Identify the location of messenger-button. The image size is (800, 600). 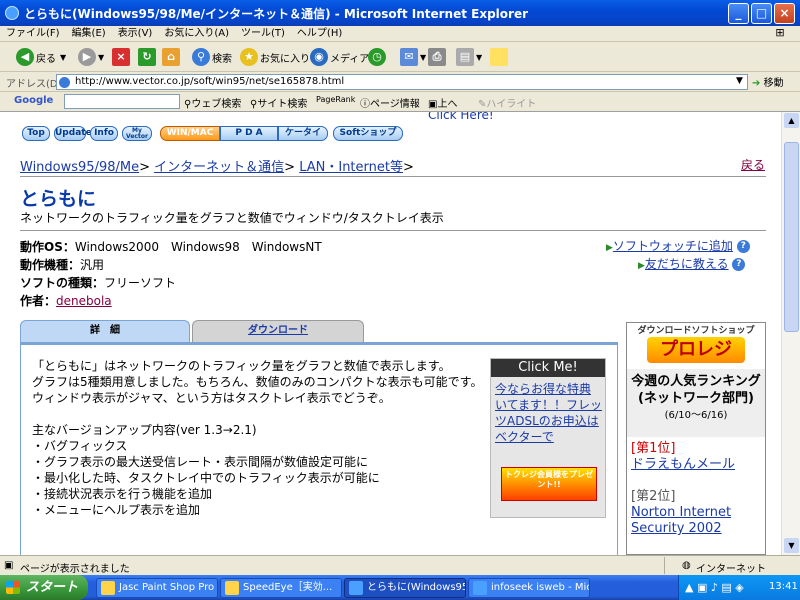
(500, 57).